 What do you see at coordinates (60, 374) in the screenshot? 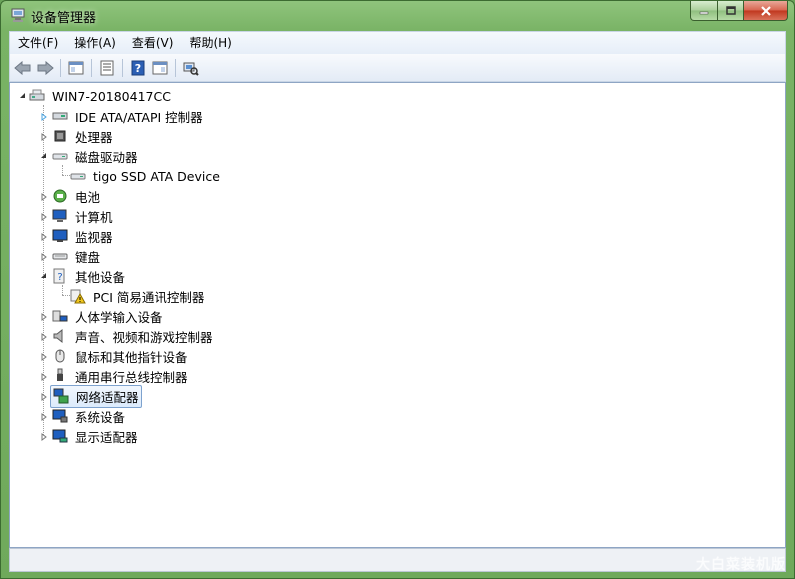
I see `usb-icon` at bounding box center [60, 374].